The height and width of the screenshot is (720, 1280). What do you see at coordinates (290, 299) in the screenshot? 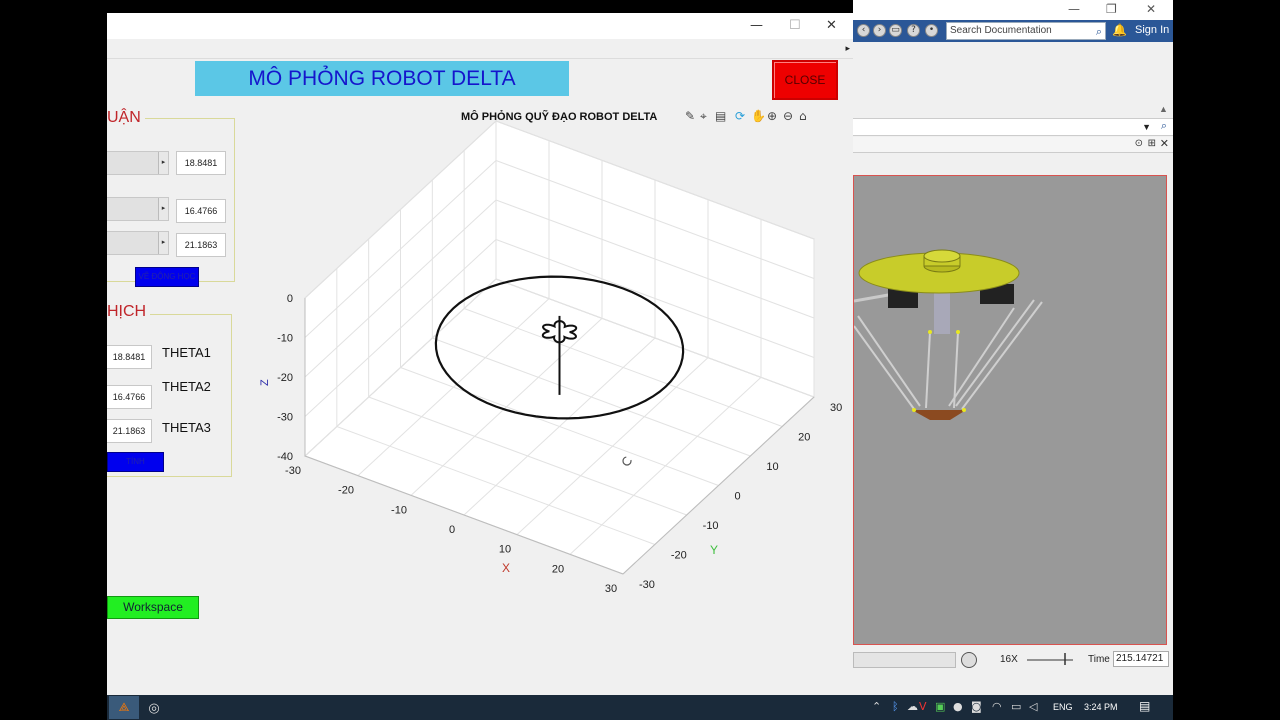
I see `z-tick-label: 0` at bounding box center [290, 299].